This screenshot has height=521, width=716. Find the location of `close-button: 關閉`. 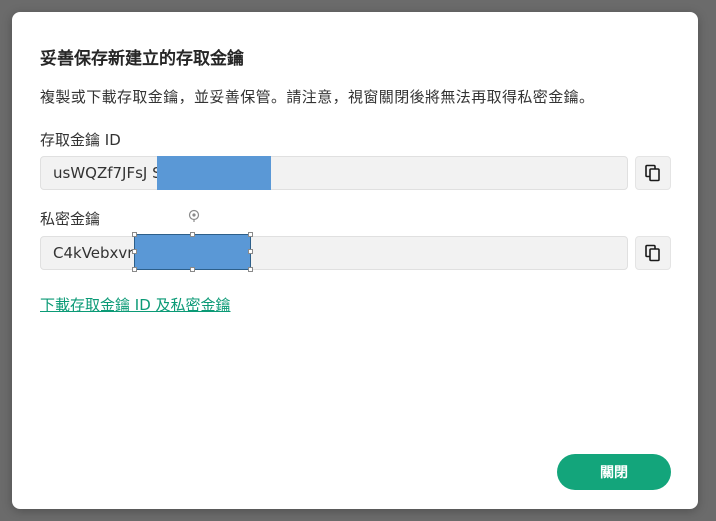

close-button: 關閉 is located at coordinates (614, 472).